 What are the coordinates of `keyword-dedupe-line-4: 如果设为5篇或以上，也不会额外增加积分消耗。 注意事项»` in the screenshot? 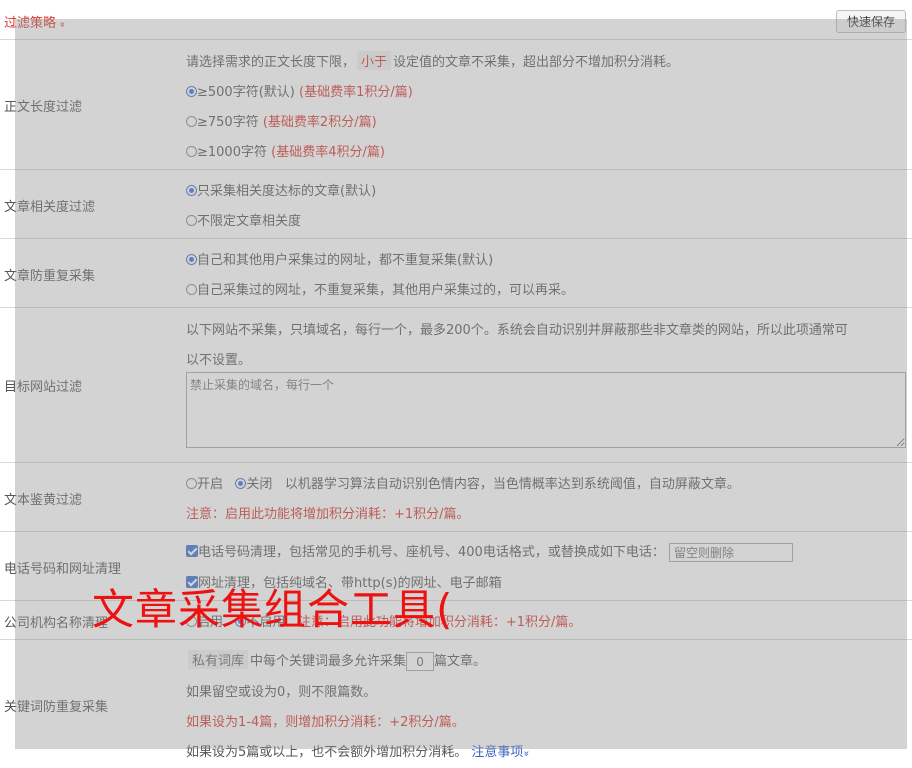 It's located at (359, 750).